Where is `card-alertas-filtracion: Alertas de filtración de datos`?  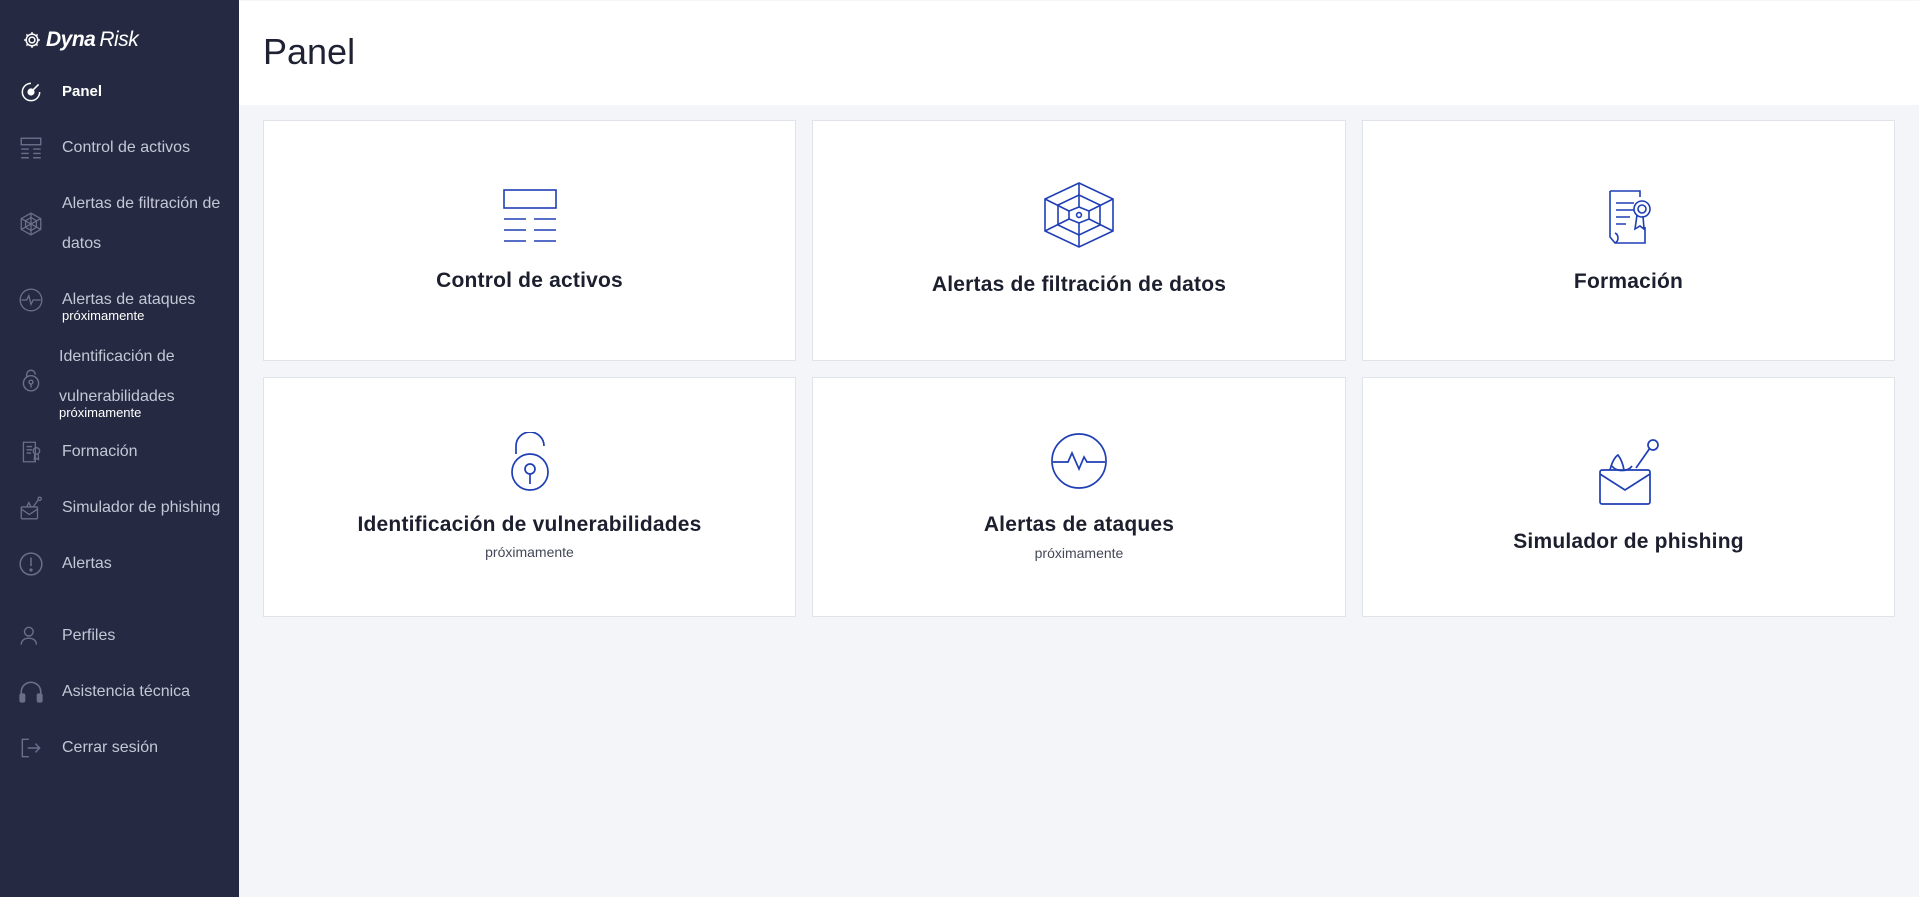
card-alertas-filtracion: Alertas de filtración de datos is located at coordinates (1079, 240).